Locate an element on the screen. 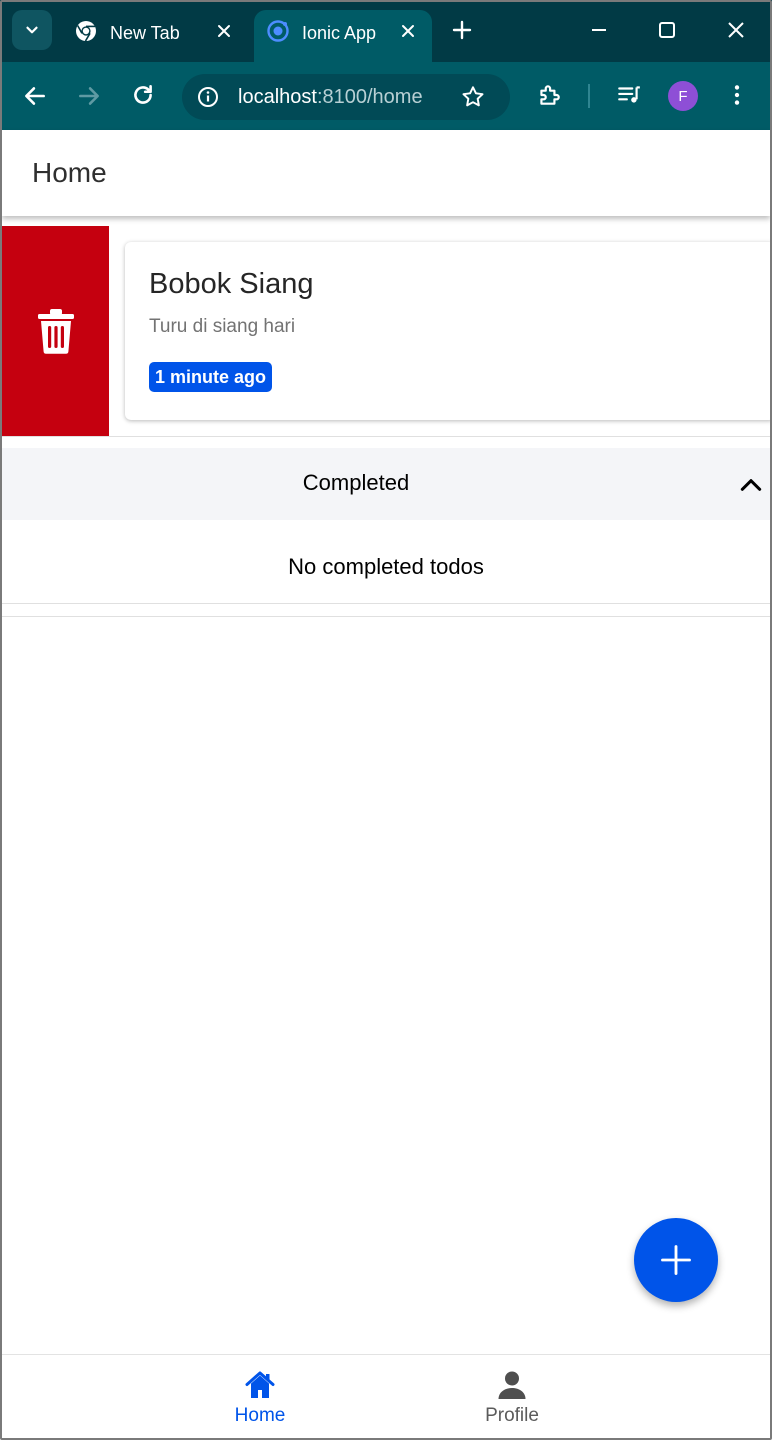 The height and width of the screenshot is (1440, 772). app-header: Home is located at coordinates (386, 173).